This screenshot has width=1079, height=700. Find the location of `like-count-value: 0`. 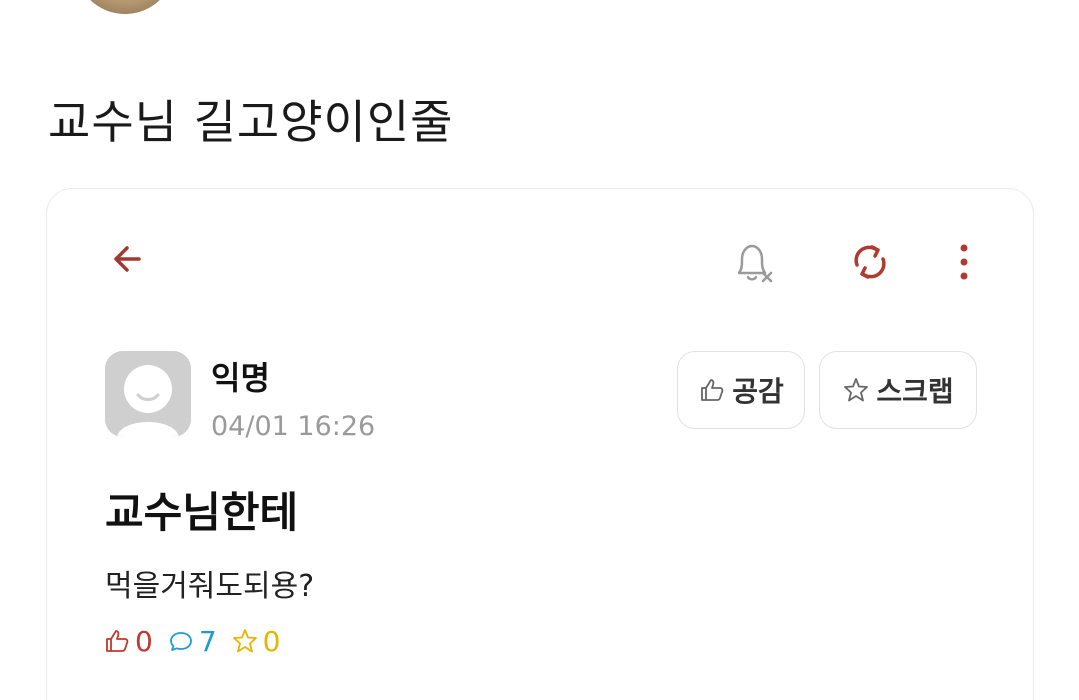

like-count-value: 0 is located at coordinates (144, 641).